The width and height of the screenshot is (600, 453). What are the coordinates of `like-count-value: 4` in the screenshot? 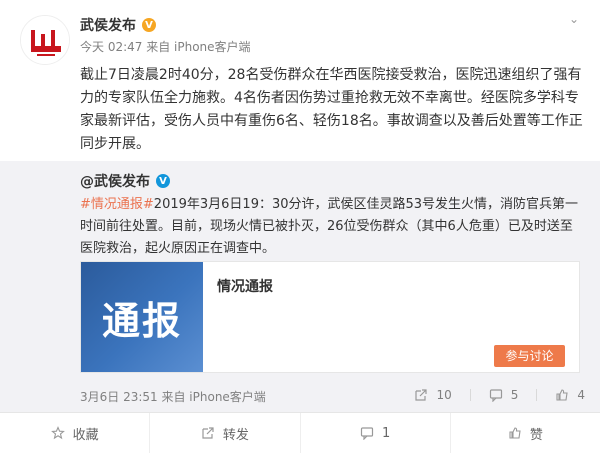 It's located at (581, 395).